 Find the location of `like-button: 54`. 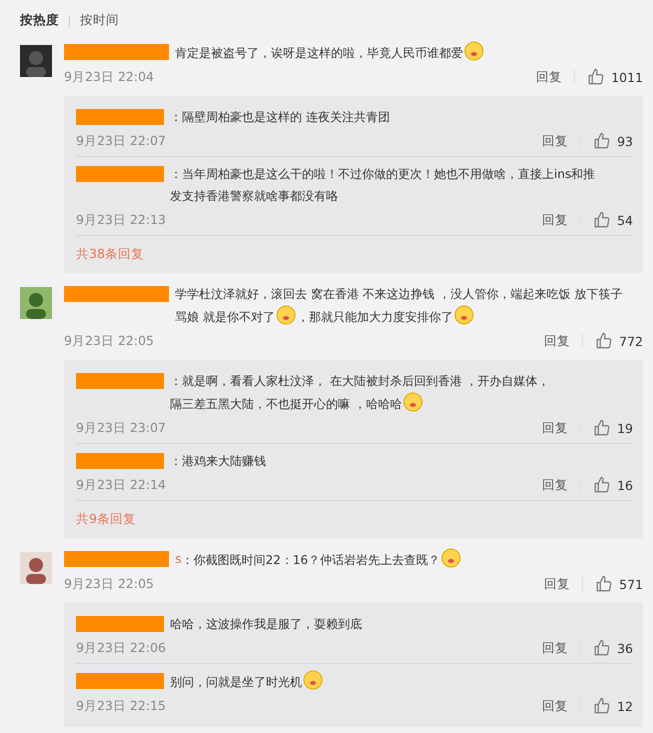

like-button: 54 is located at coordinates (613, 220).